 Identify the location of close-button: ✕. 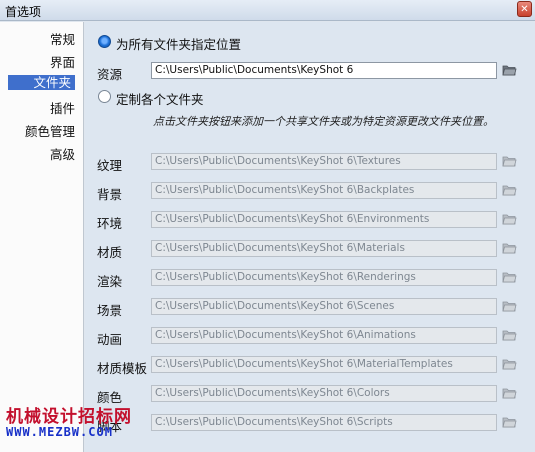
(524, 9).